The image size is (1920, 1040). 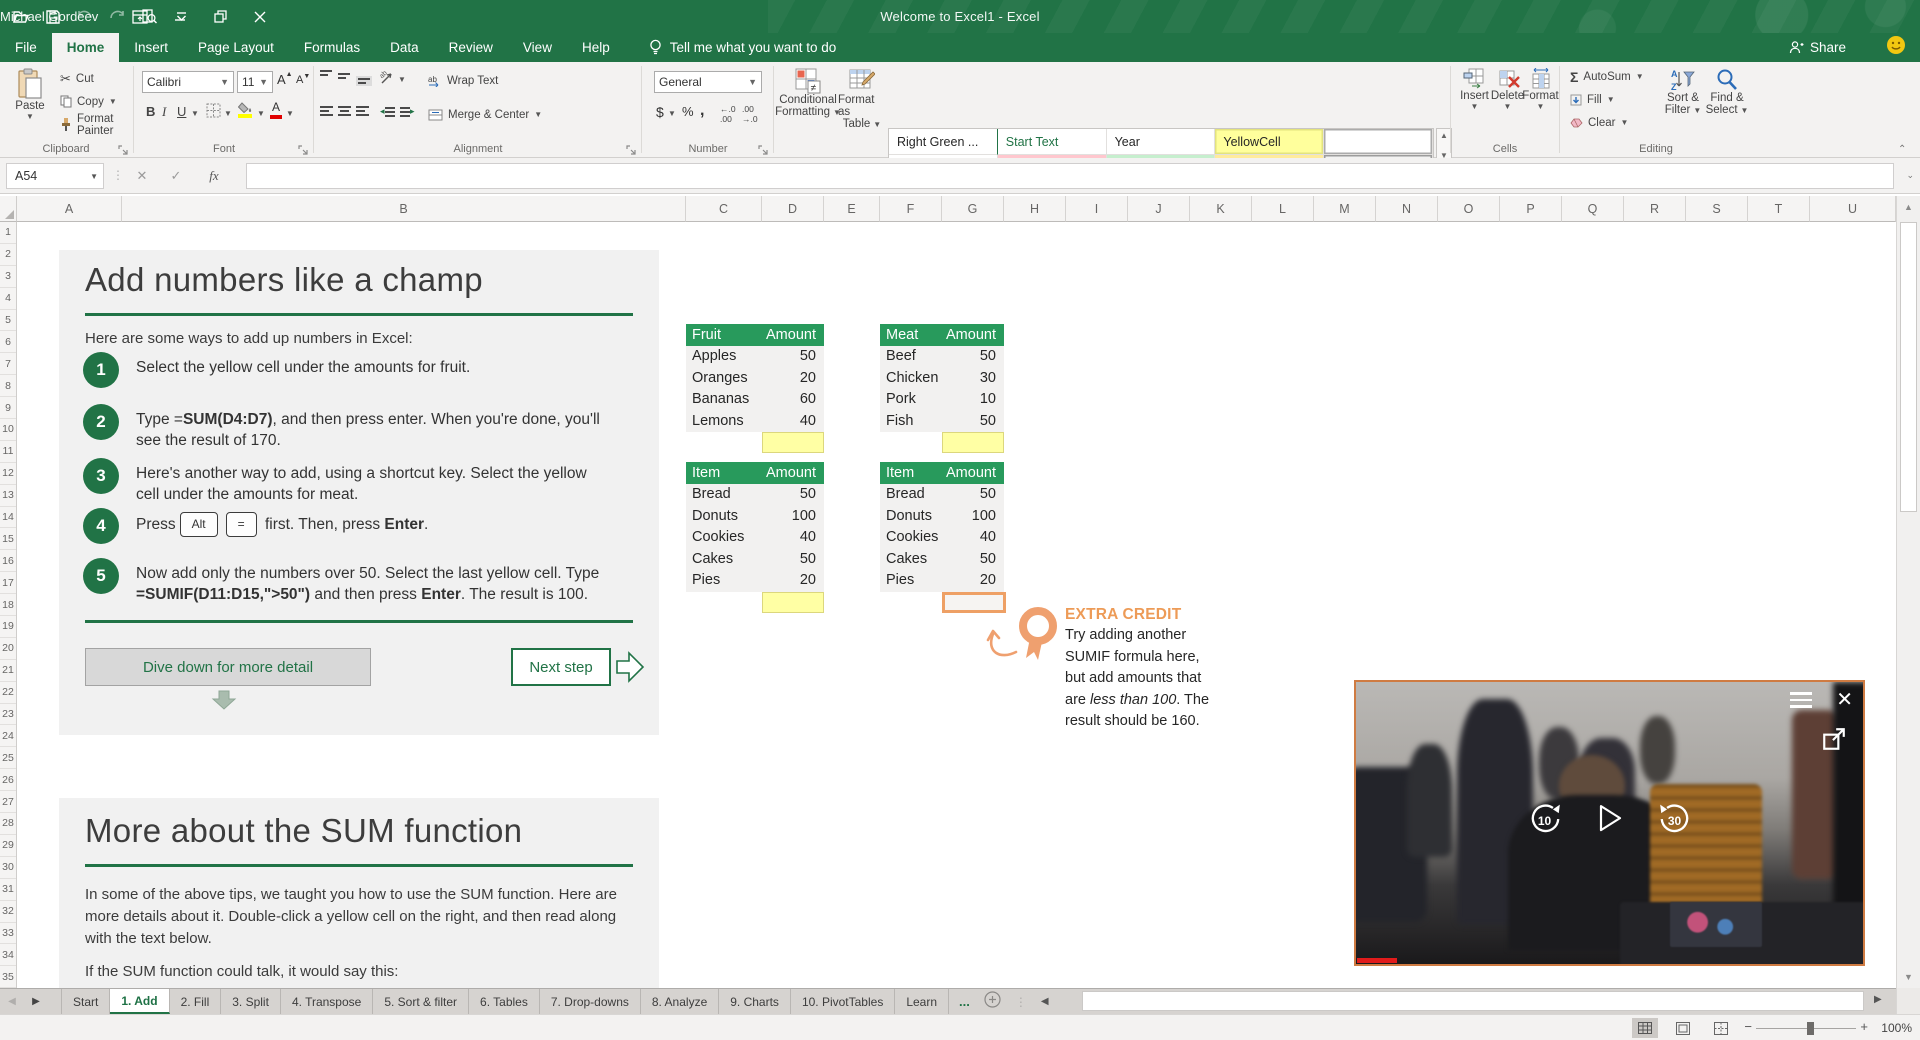 What do you see at coordinates (742, 47) in the screenshot?
I see `tell-me-box: Tell me what you want to do` at bounding box center [742, 47].